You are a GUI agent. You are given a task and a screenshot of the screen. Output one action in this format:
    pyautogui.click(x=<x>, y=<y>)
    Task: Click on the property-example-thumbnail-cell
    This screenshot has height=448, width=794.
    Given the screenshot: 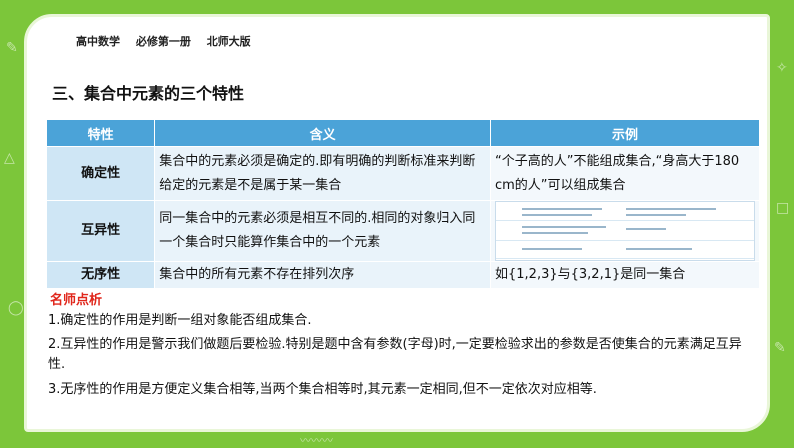 What is the action you would take?
    pyautogui.click(x=625, y=231)
    